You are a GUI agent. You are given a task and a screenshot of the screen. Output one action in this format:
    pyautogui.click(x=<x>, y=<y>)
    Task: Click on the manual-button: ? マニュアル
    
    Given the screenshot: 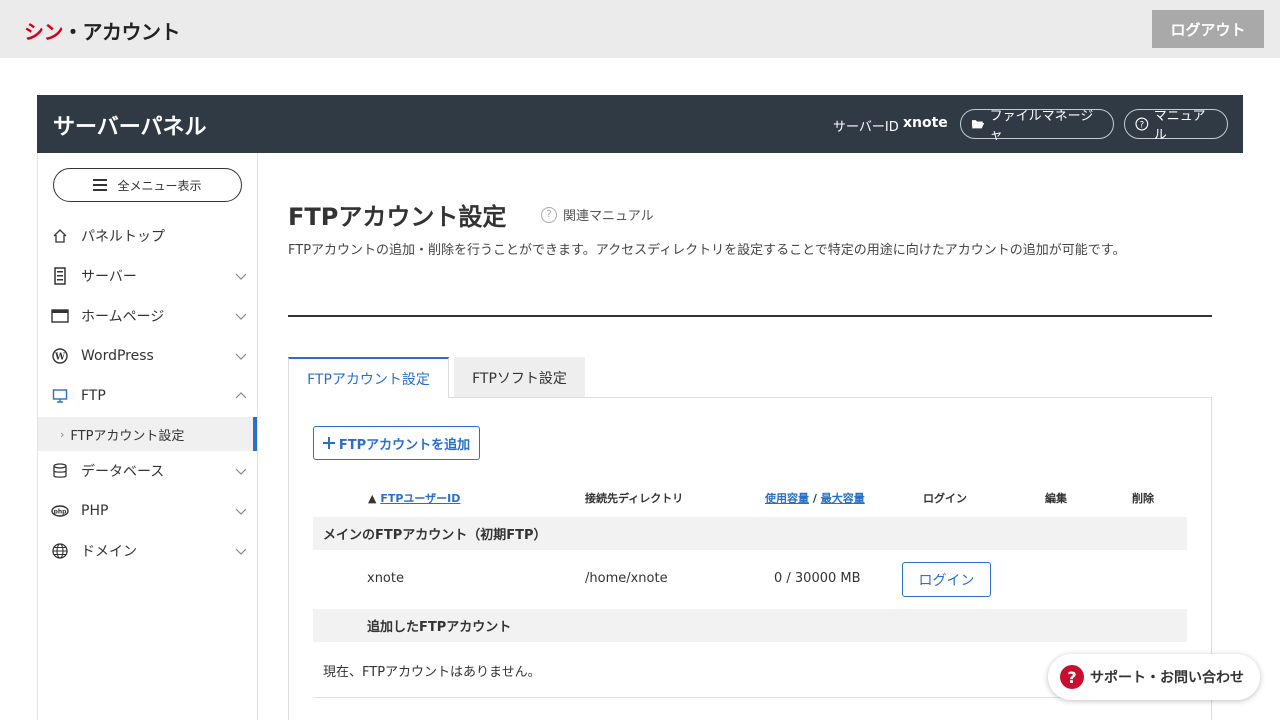 What is the action you would take?
    pyautogui.click(x=1176, y=126)
    